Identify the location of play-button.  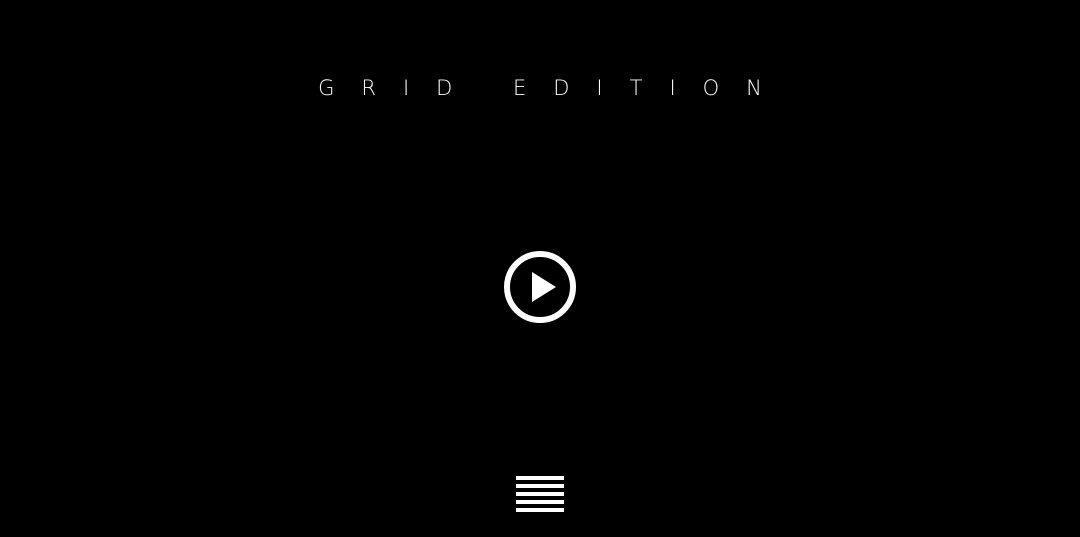
(540, 287).